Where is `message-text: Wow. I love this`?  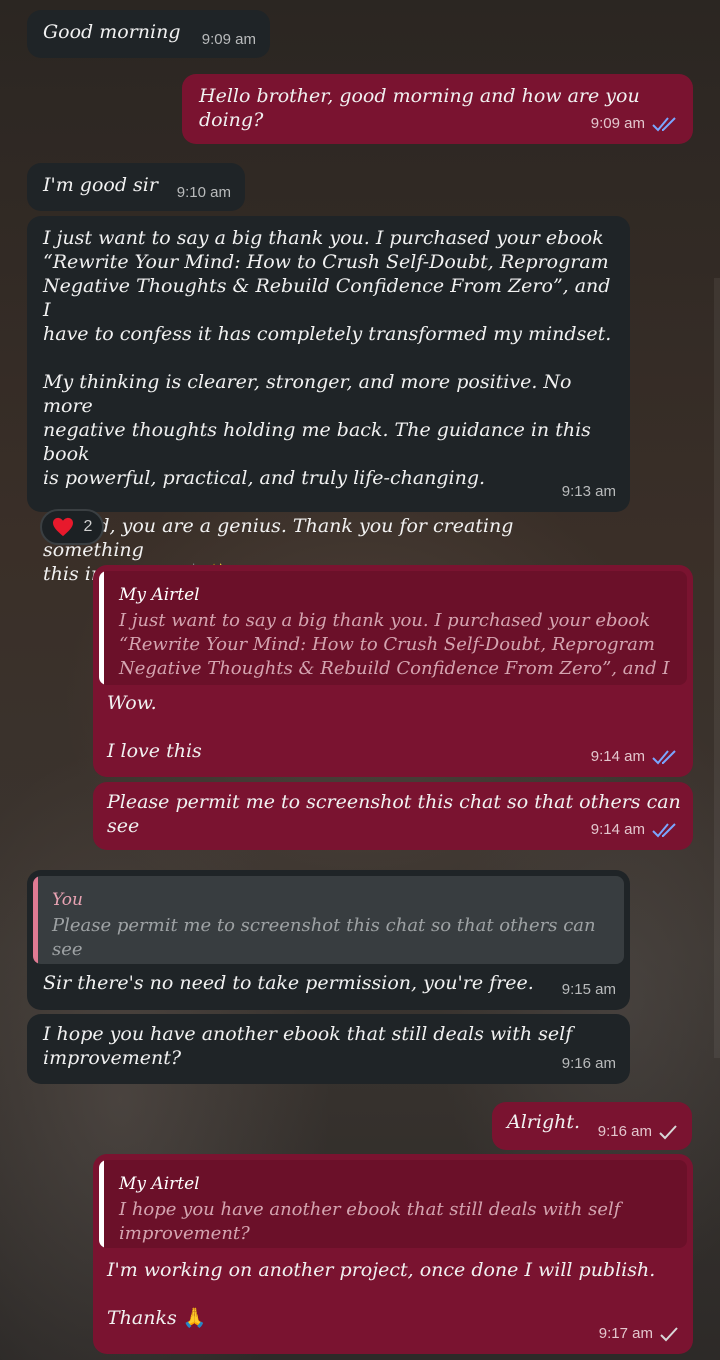
message-text: Wow. I love this is located at coordinates (154, 727).